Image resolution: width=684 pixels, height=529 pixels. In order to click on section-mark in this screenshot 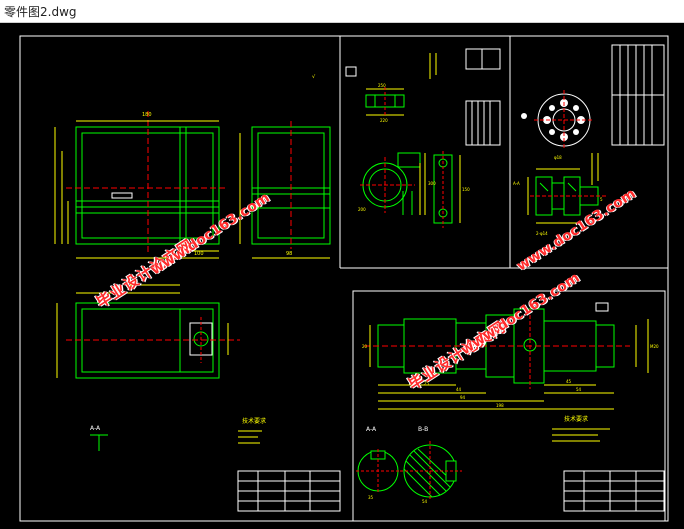, I will do `click(99, 442)`.